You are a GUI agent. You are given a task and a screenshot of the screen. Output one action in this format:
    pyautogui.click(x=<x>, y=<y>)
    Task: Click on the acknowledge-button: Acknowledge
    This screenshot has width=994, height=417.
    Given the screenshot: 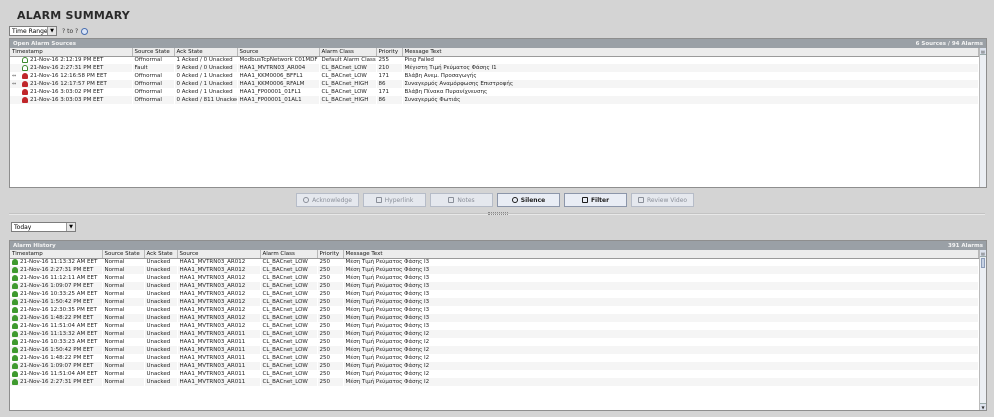 What is the action you would take?
    pyautogui.click(x=327, y=200)
    